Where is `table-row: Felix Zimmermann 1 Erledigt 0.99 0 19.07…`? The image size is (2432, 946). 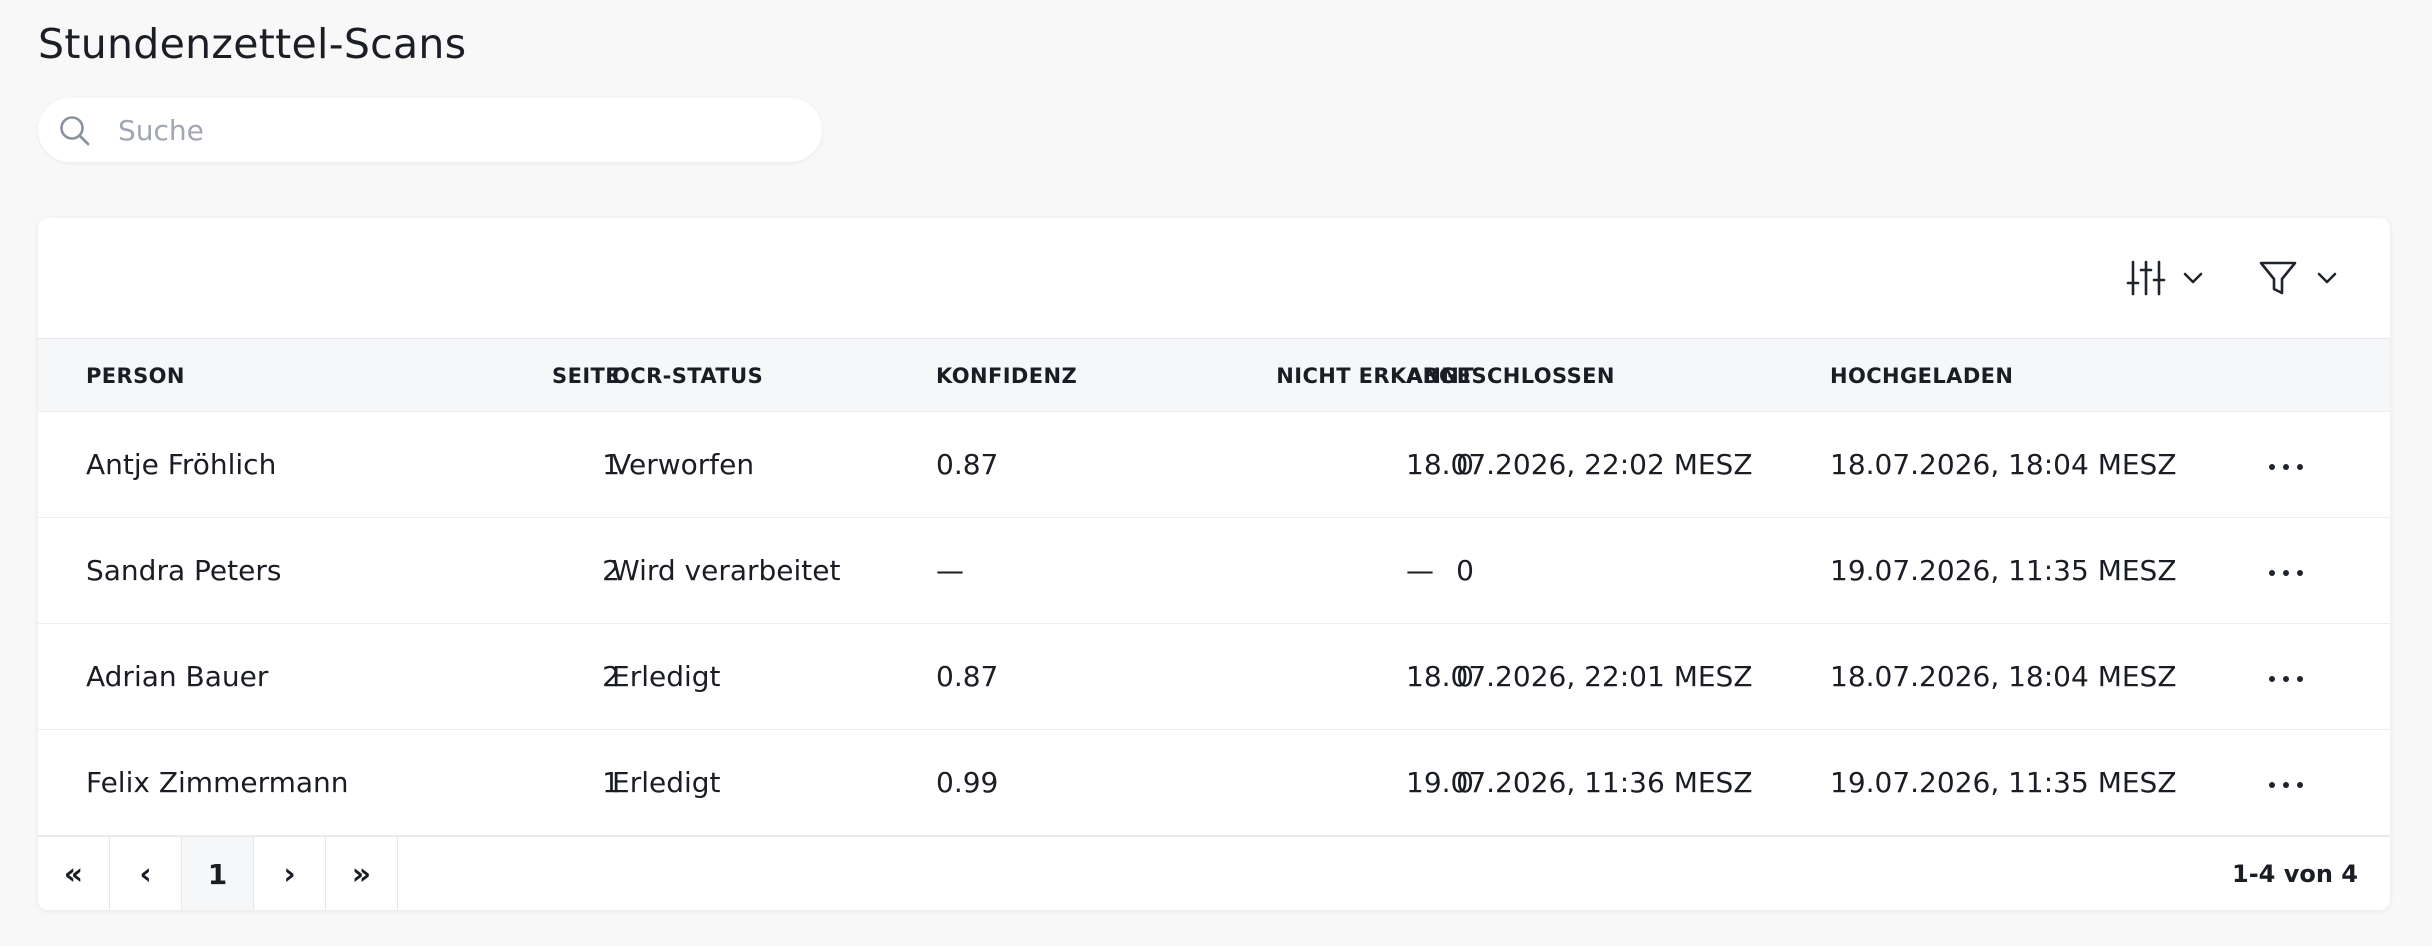 table-row: Felix Zimmermann 1 Erledigt 0.99 0 19.07… is located at coordinates (1214, 783).